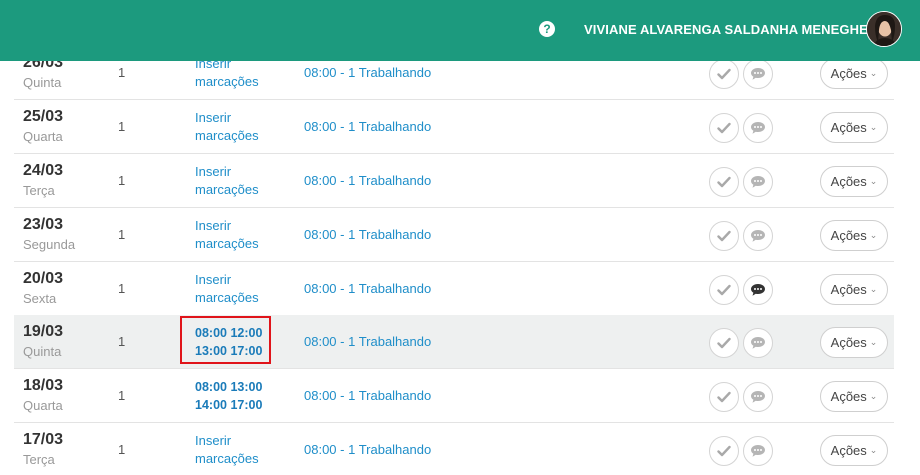 The image size is (920, 475). I want to click on row-marks-line: 08:00 12:00, so click(229, 333).